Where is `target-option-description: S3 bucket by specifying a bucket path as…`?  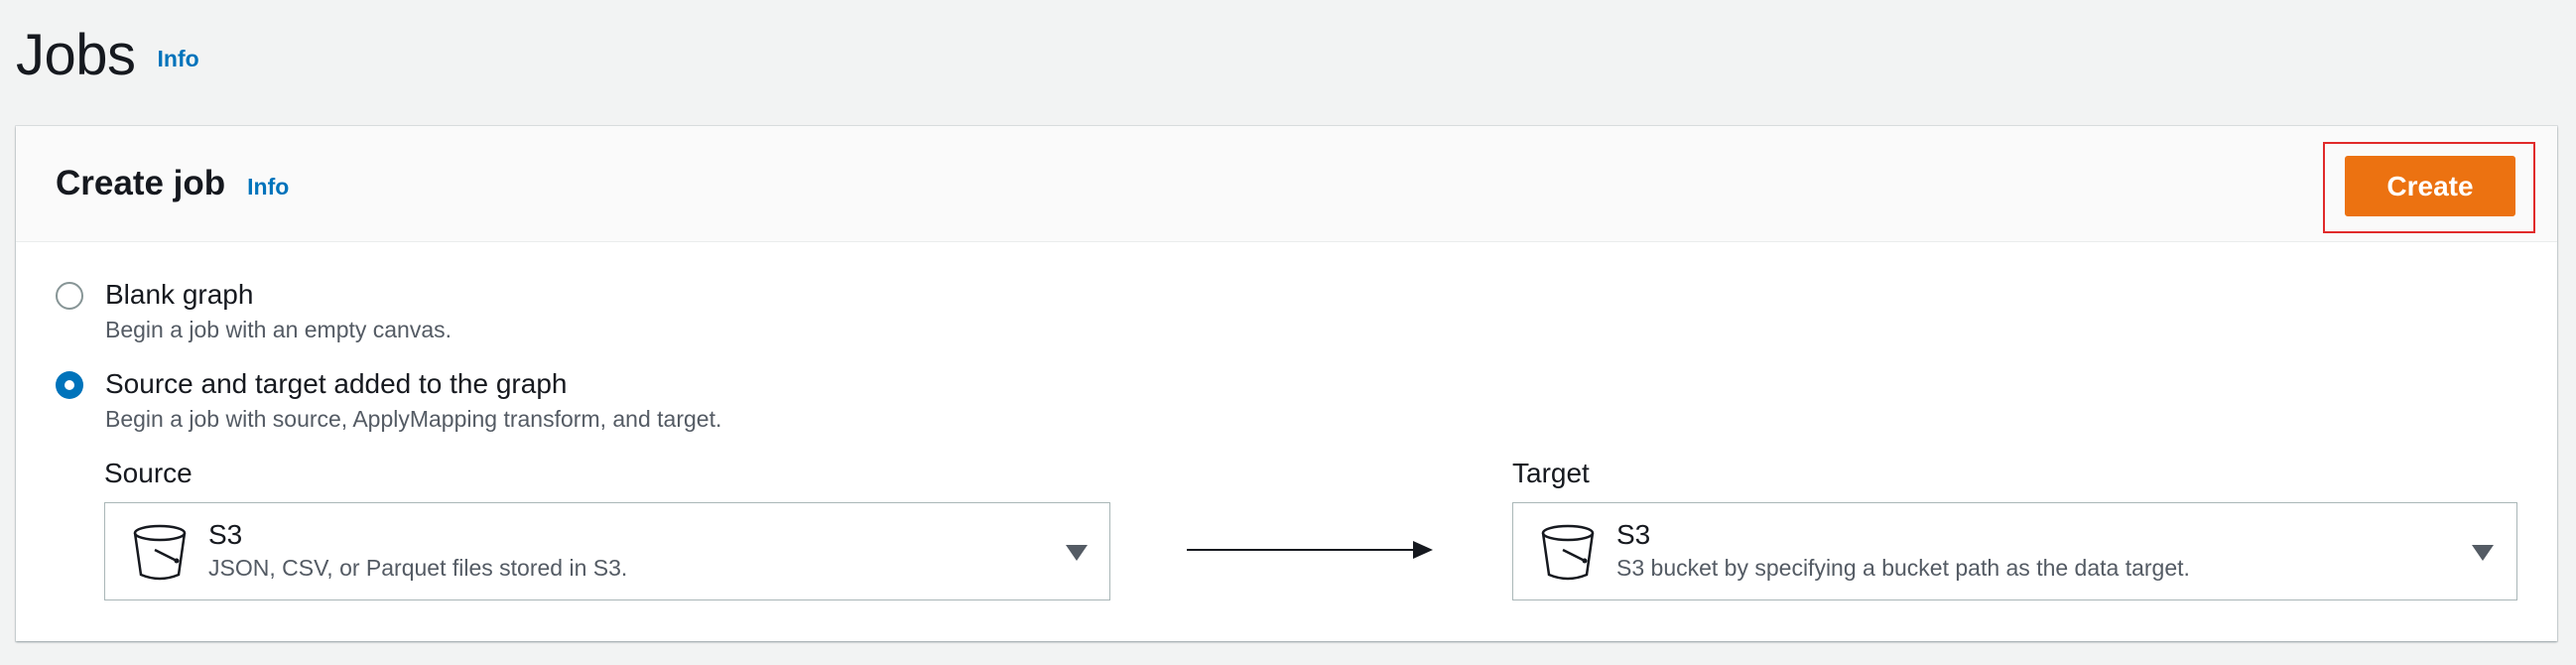 target-option-description: S3 bucket by specifying a bucket path as… is located at coordinates (1903, 568).